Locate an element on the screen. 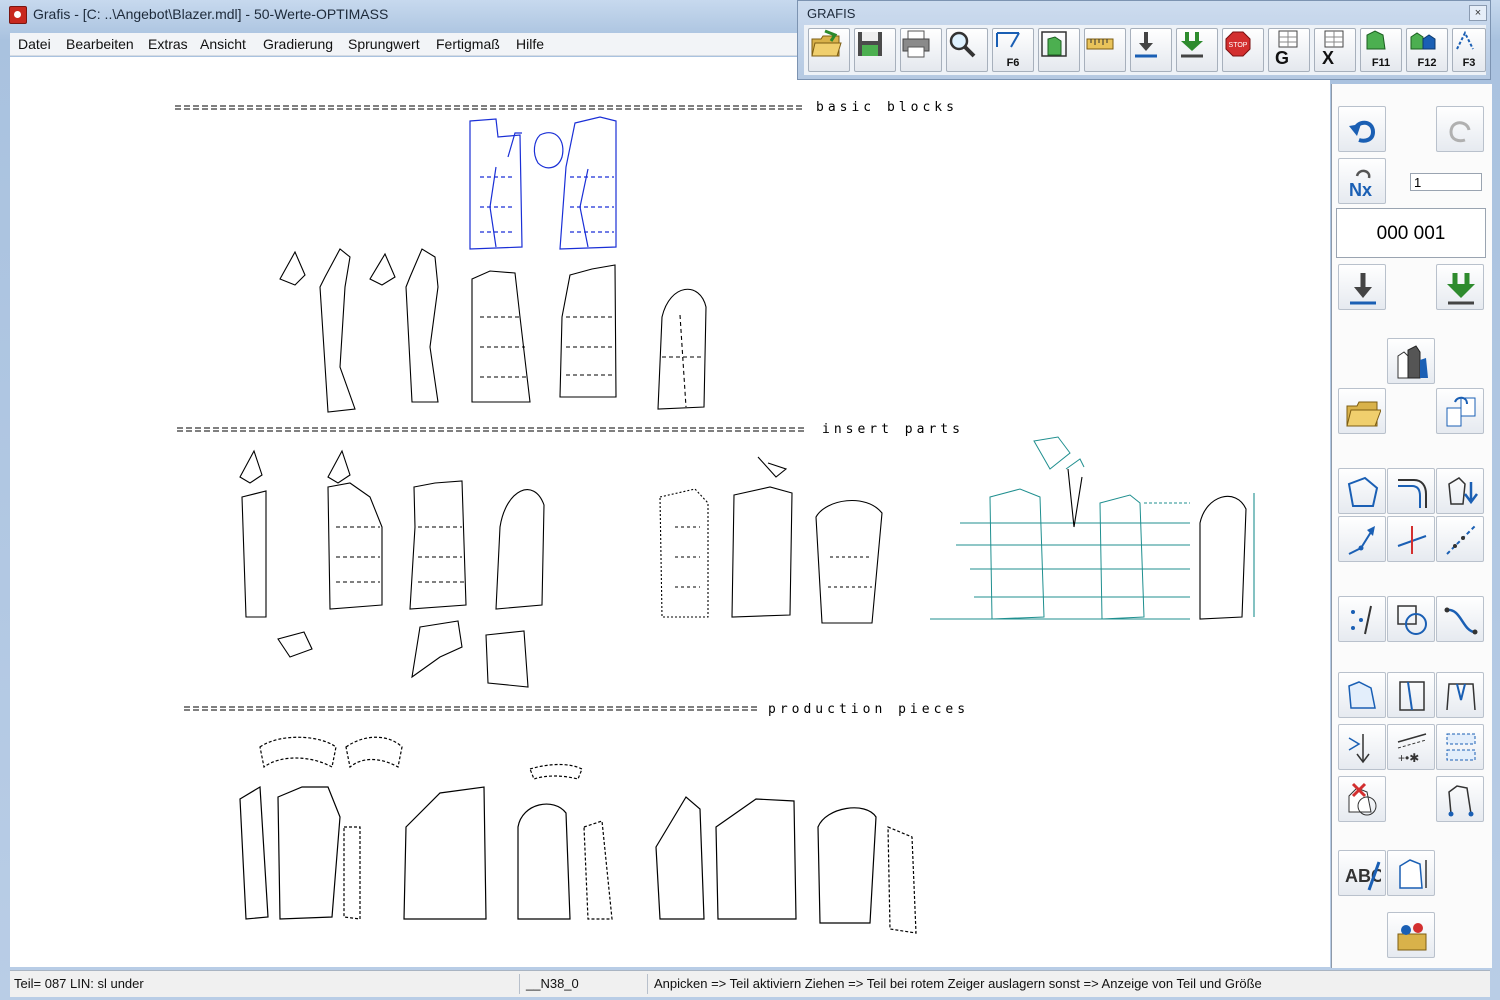  measure-tape-icon is located at coordinates (1105, 50).